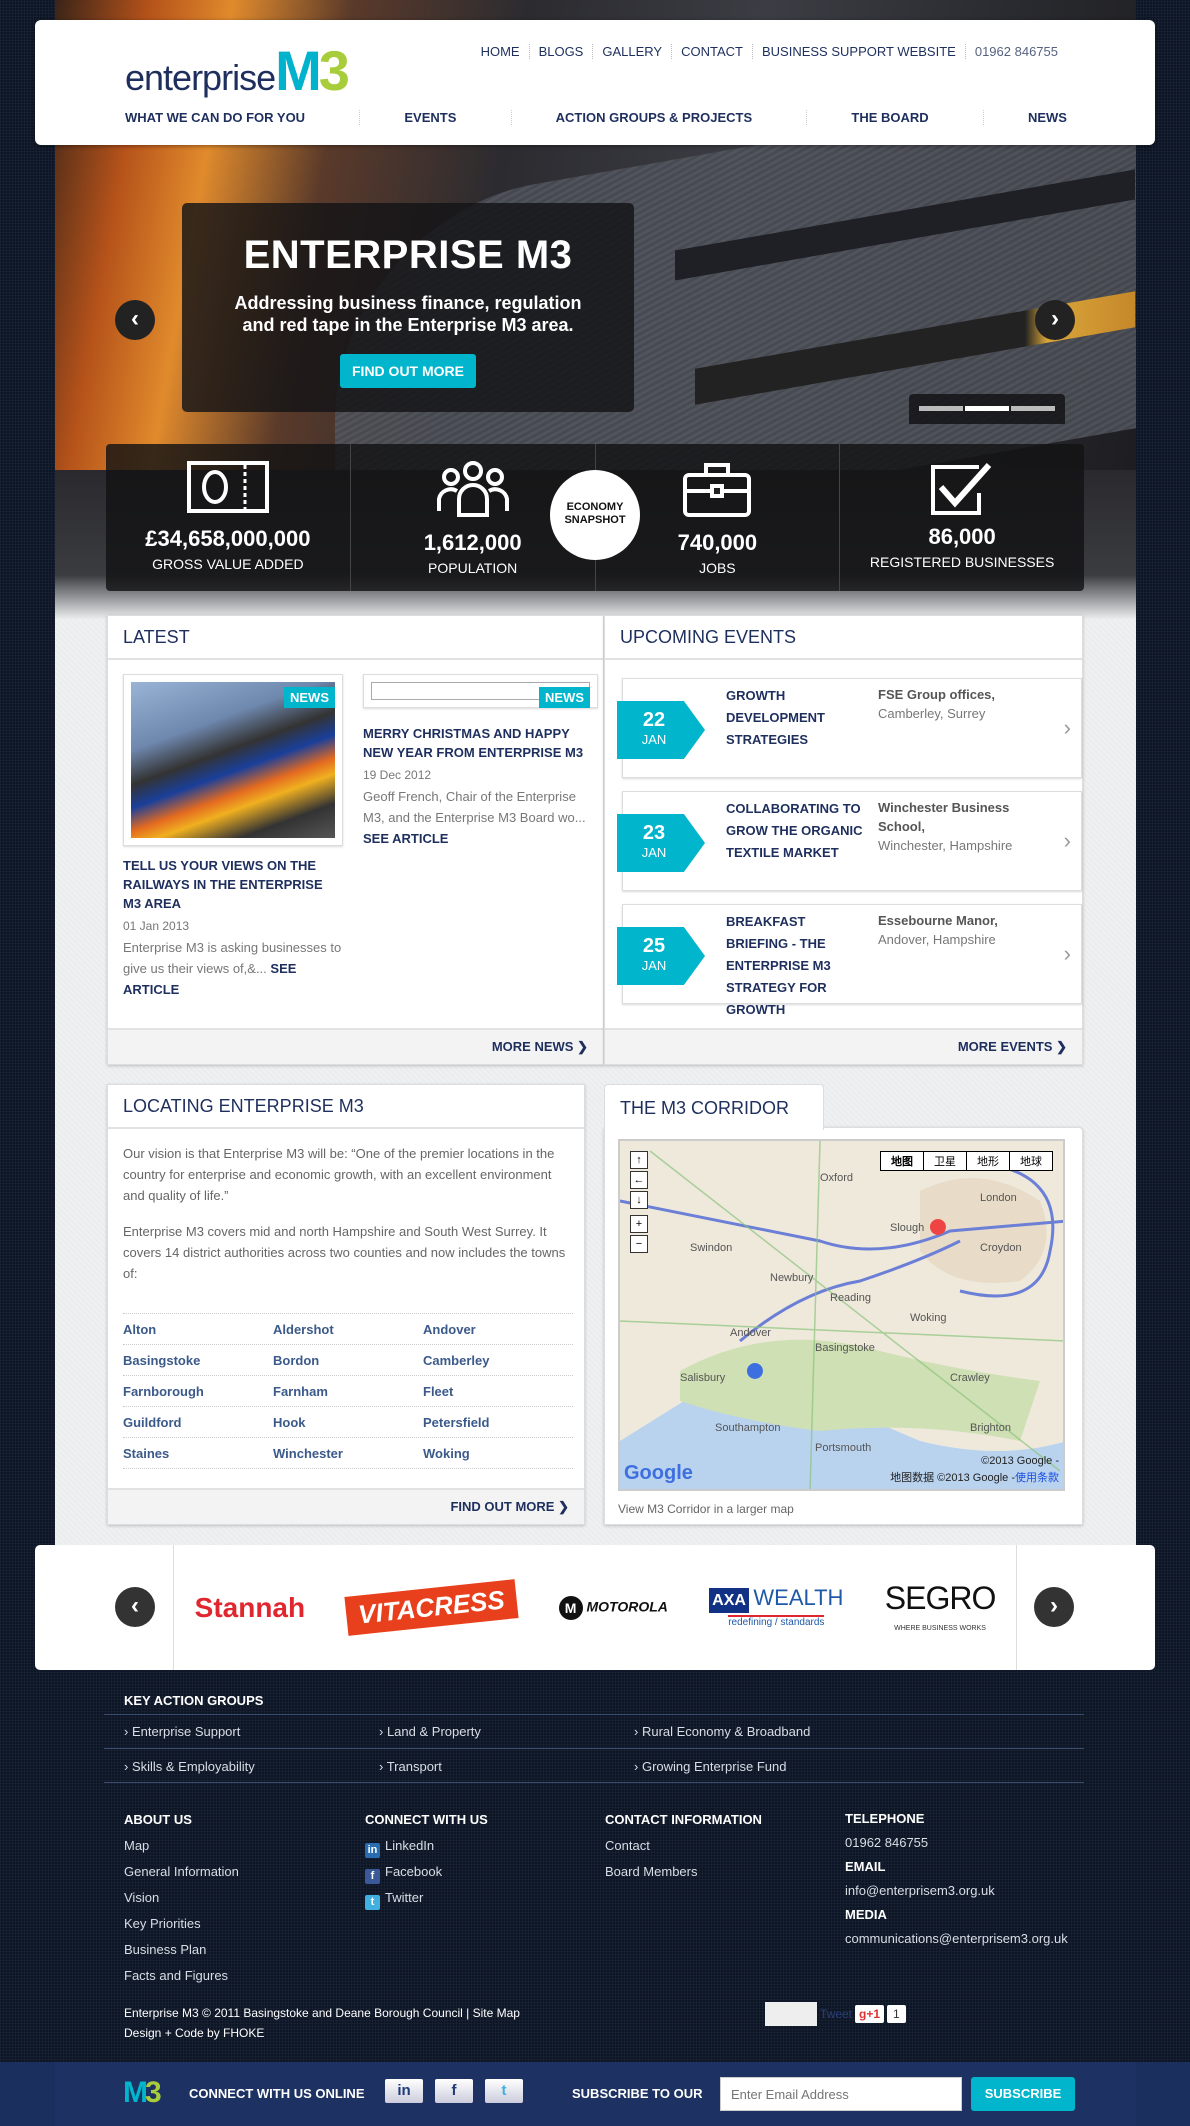  Describe the element at coordinates (348, 1391) in the screenshot. I see `town-link: Farnham` at that location.